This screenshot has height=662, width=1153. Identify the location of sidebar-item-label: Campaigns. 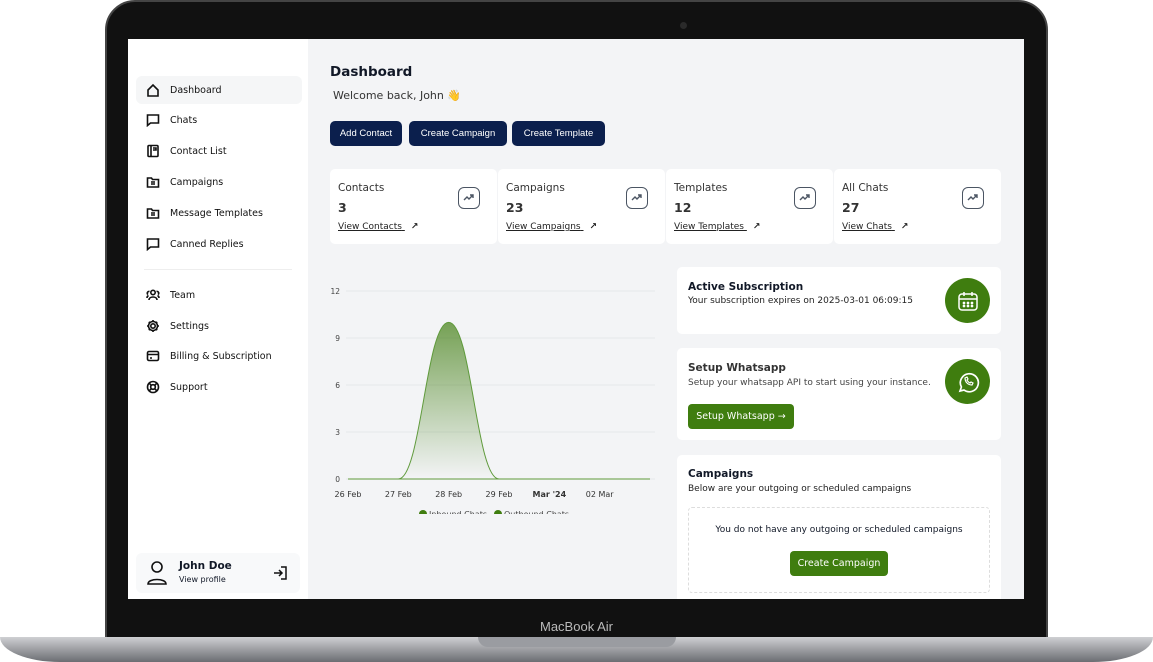
(197, 182).